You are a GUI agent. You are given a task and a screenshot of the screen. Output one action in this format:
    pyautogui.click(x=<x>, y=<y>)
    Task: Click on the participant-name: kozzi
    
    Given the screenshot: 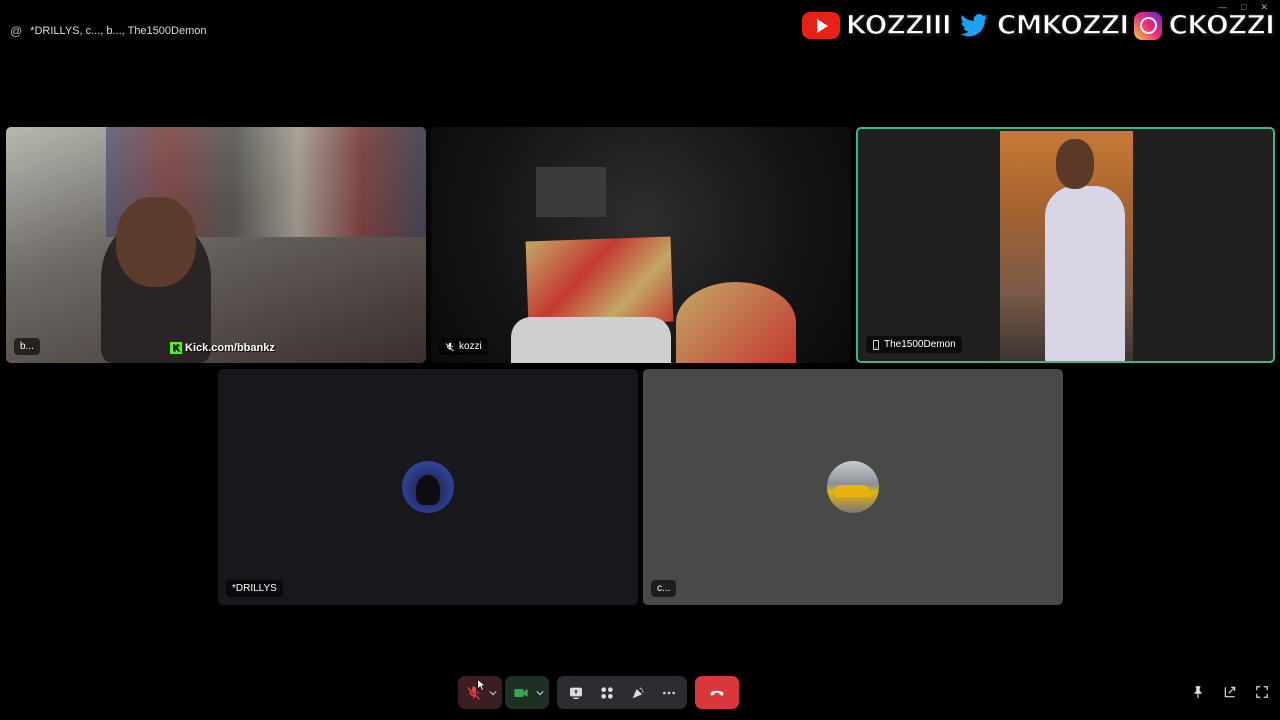 What is the action you would take?
    pyautogui.click(x=470, y=346)
    